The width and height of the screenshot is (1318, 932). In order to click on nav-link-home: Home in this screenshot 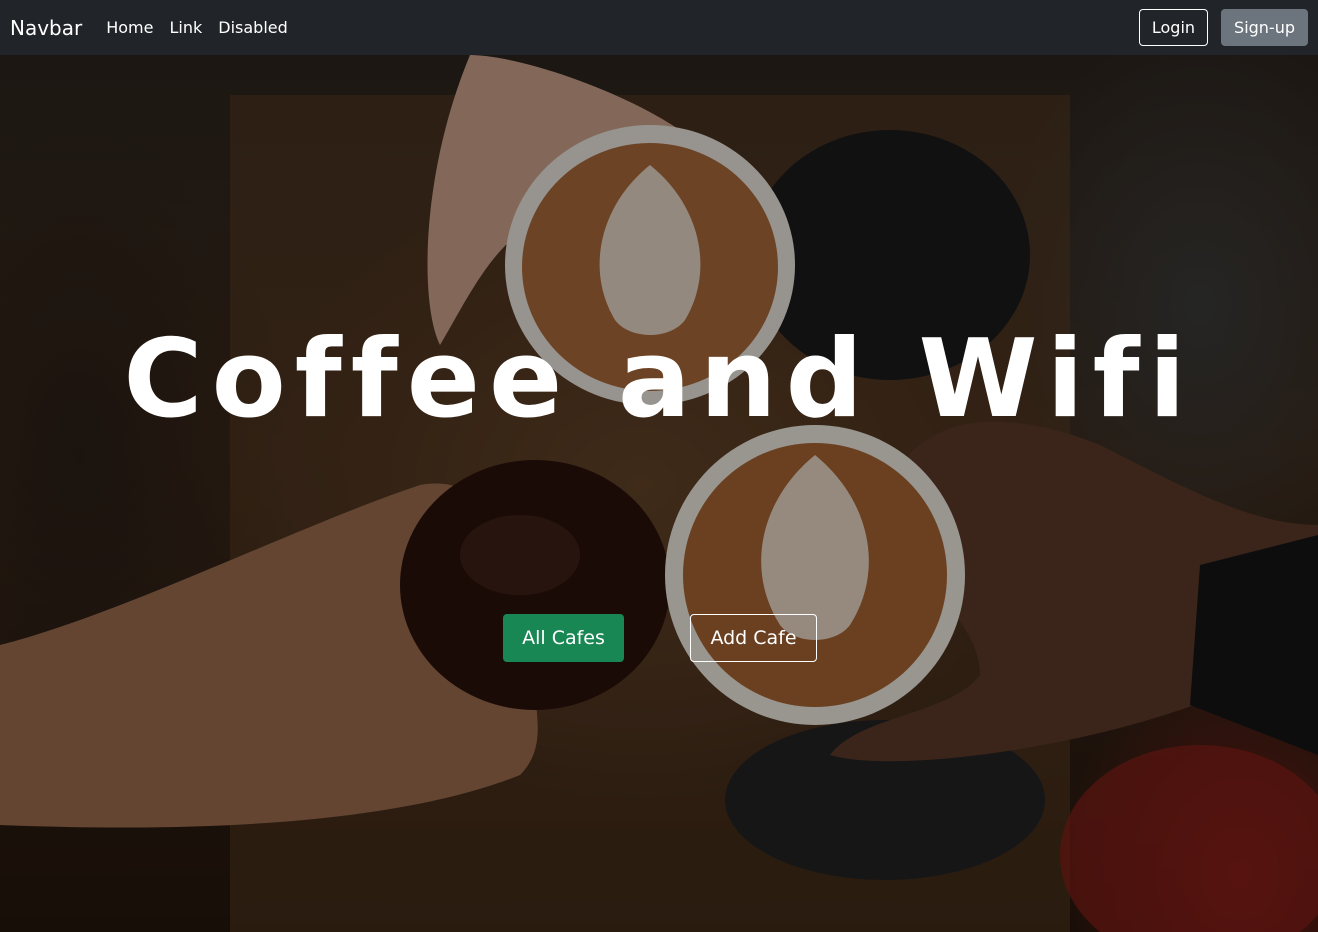, I will do `click(129, 27)`.